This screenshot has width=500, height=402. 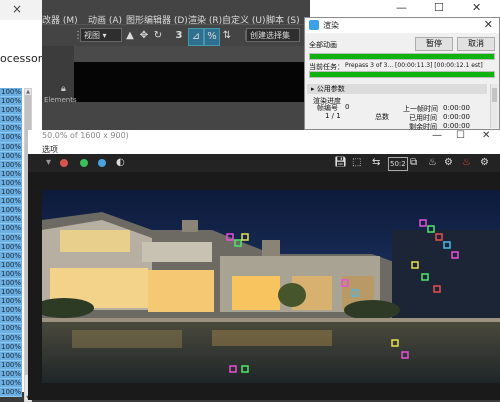 I want to click on common-params-header: ▸ 公用参数, so click(x=397, y=89).